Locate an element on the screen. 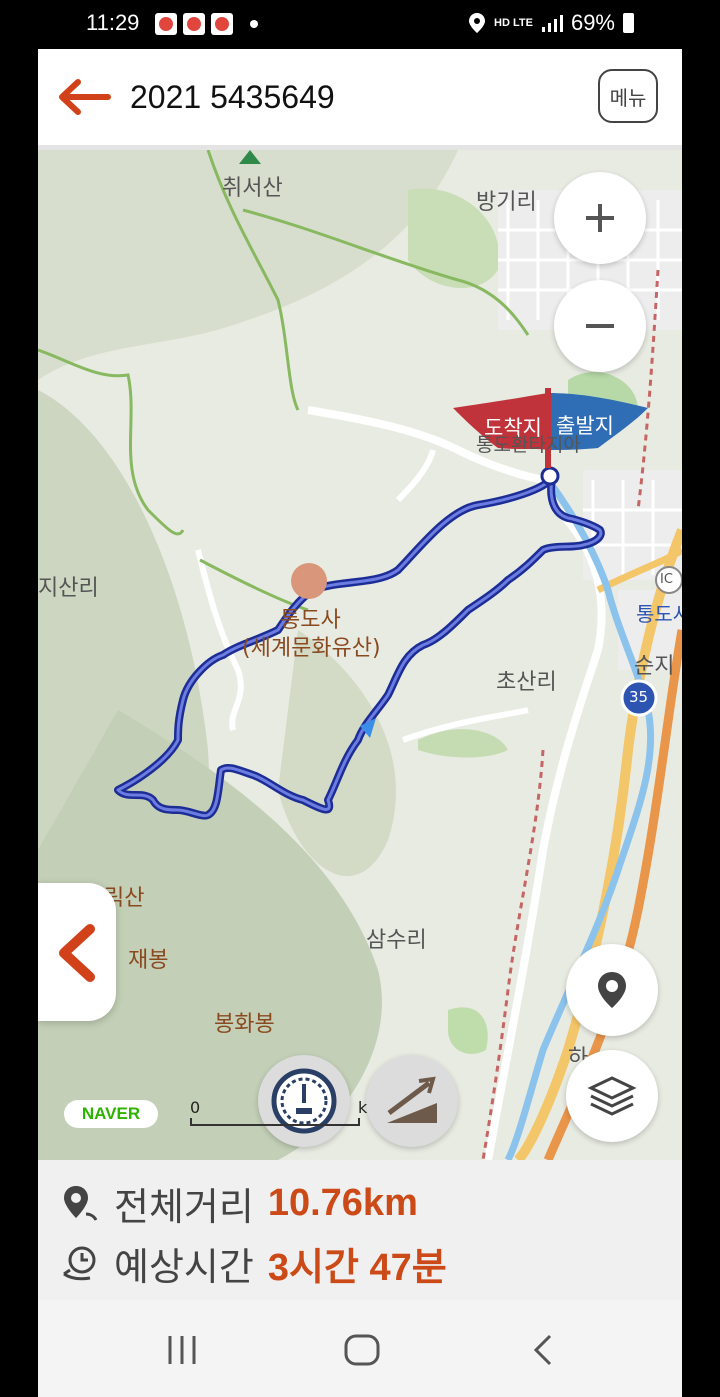  map-layers-button is located at coordinates (612, 1096).